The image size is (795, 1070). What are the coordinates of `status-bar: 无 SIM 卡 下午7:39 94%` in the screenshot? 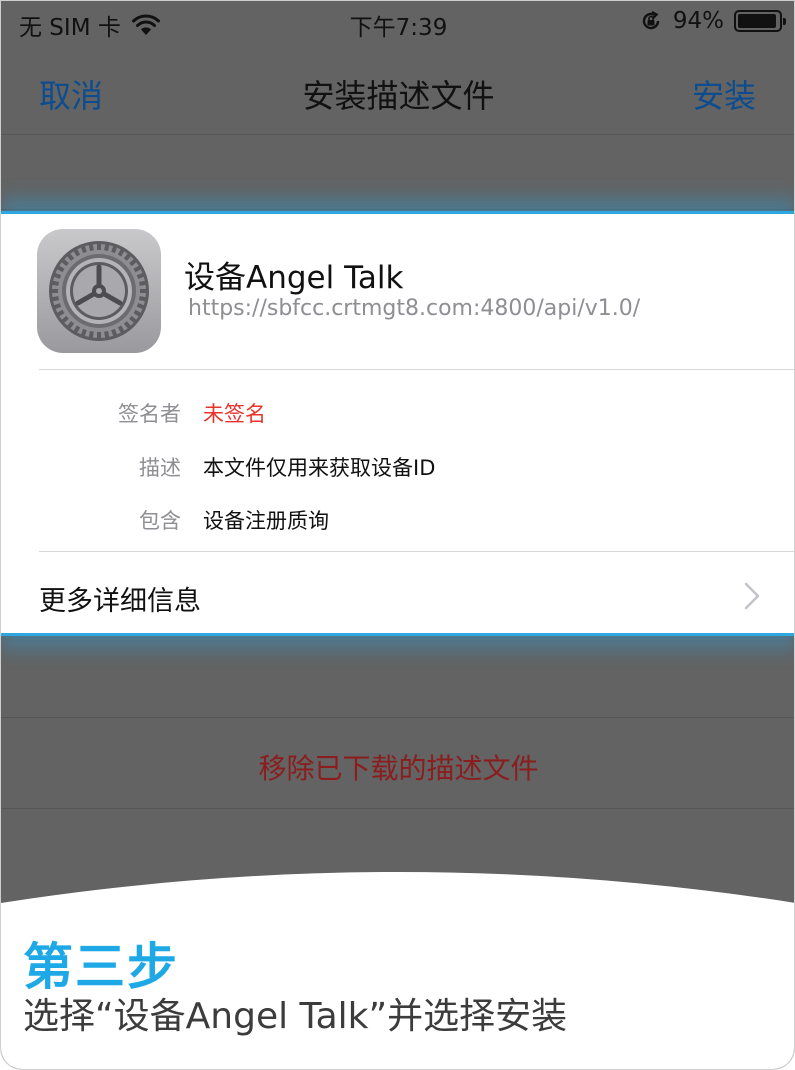 It's located at (397, 23).